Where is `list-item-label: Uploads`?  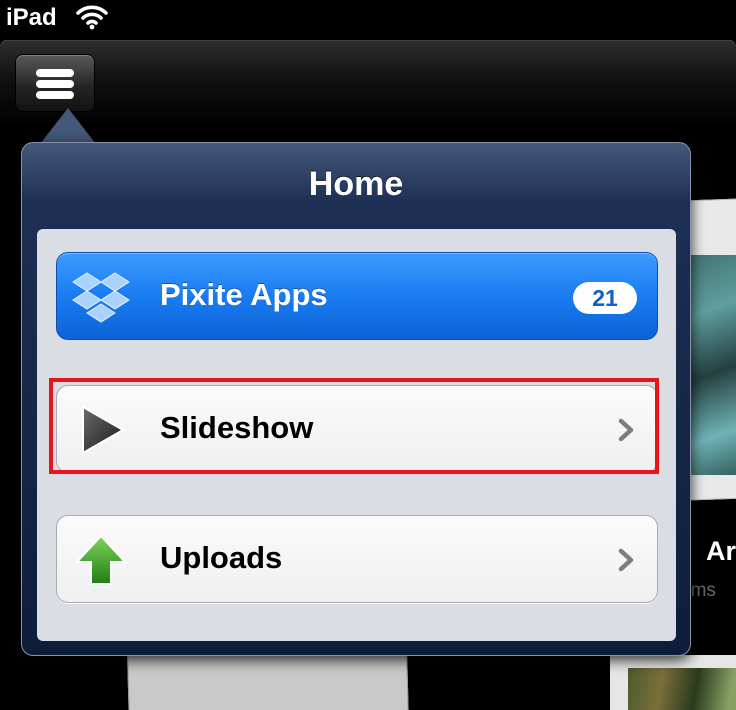 list-item-label: Uploads is located at coordinates (221, 557).